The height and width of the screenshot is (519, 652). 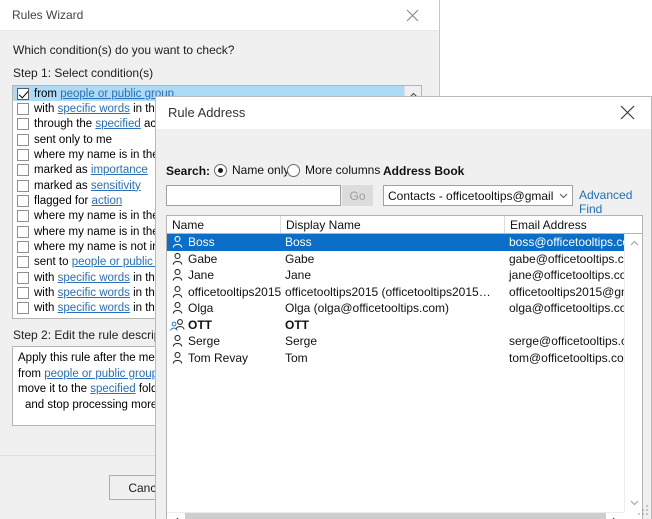 I want to click on description-link: people or public group, so click(x=101, y=374).